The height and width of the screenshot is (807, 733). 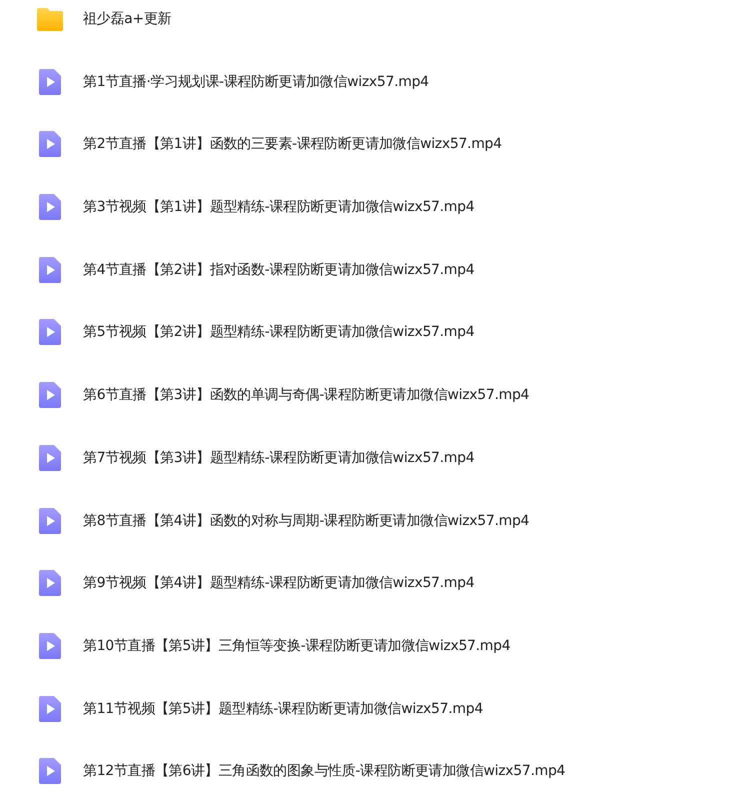 I want to click on file-name: 祖少磊a+更新, so click(x=127, y=19).